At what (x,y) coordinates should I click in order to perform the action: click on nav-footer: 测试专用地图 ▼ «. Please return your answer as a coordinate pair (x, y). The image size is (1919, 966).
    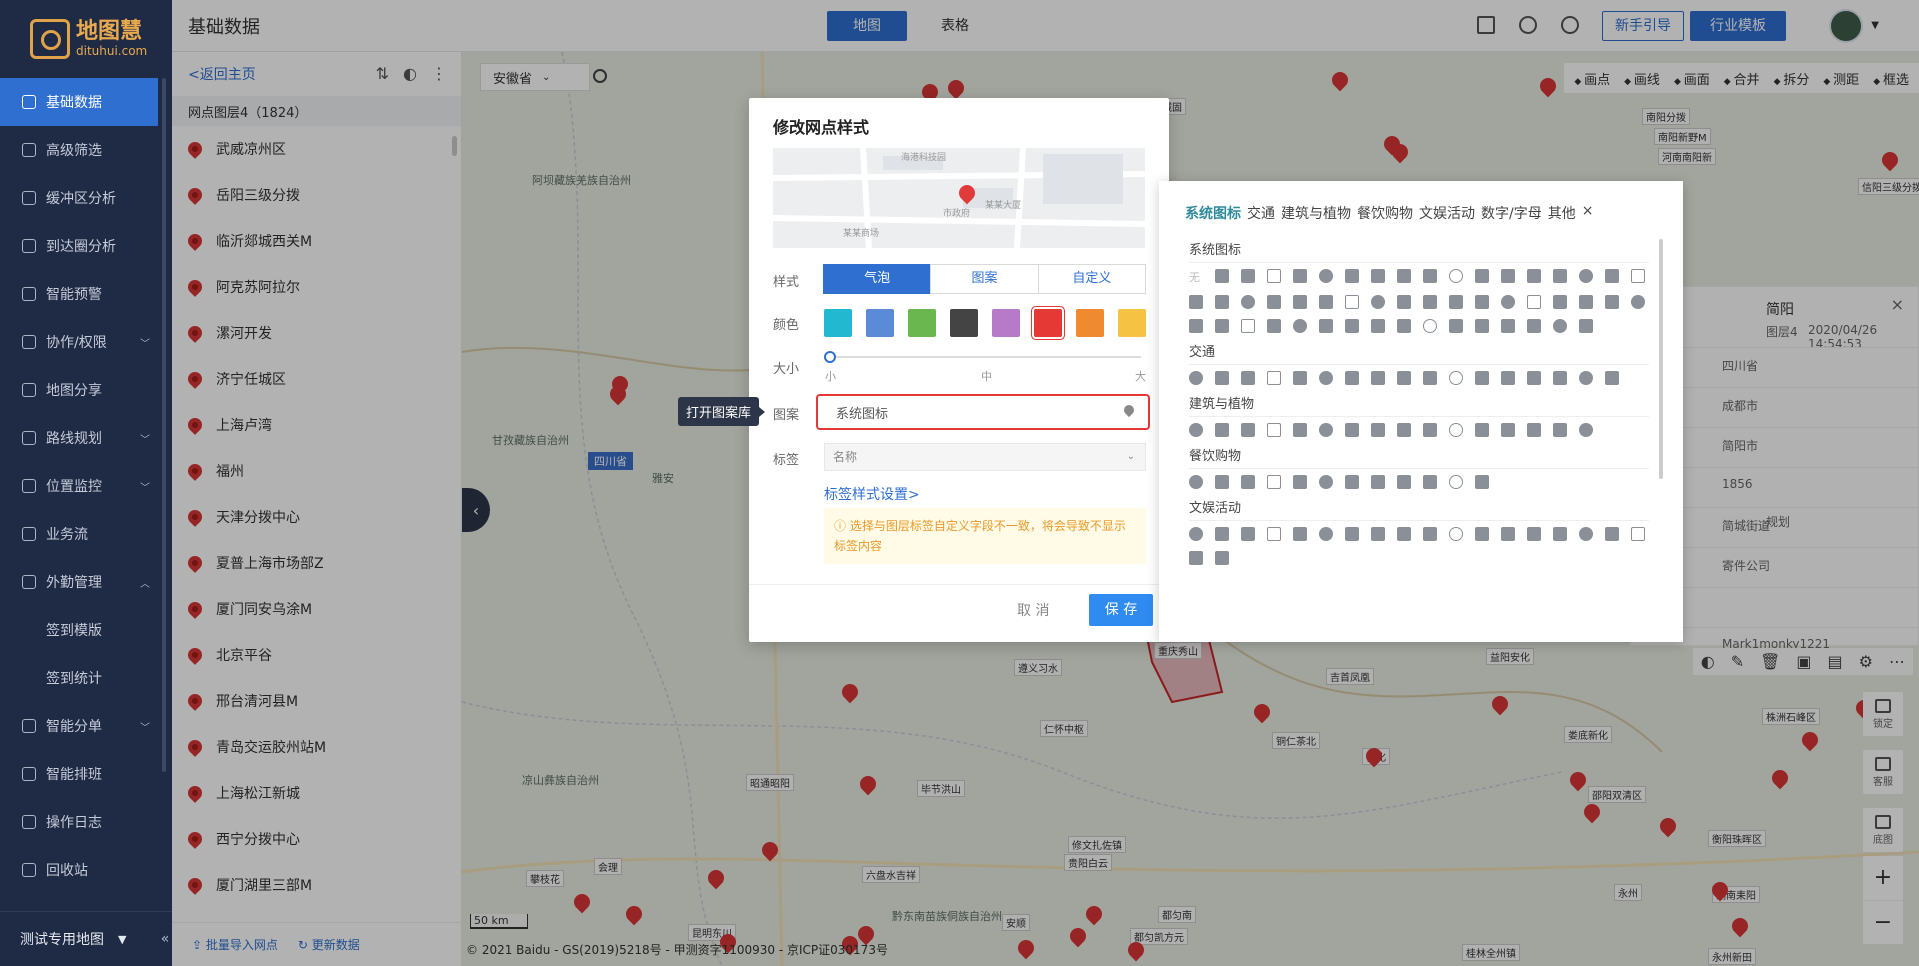
    Looking at the image, I should click on (86, 938).